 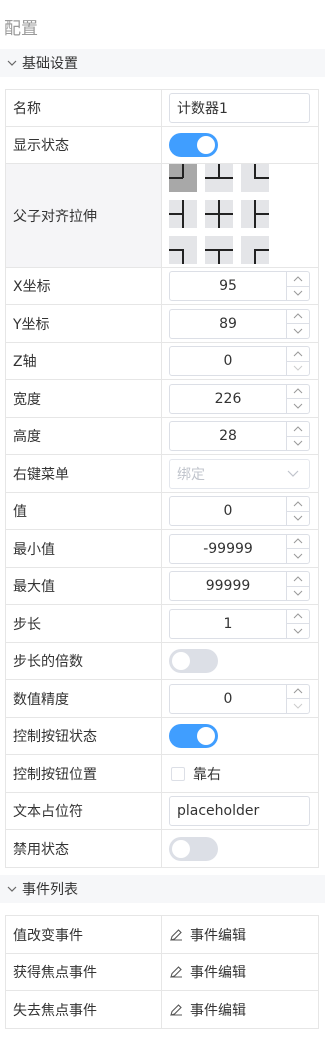 What do you see at coordinates (298, 631) in the screenshot?
I see `step-decrease-button` at bounding box center [298, 631].